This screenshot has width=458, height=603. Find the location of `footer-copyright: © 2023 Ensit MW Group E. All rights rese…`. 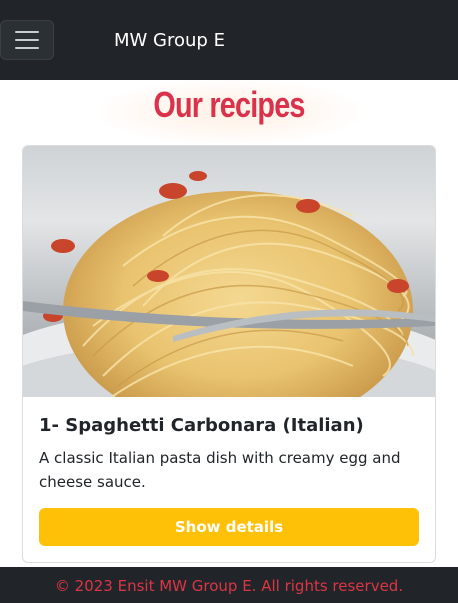

footer-copyright: © 2023 Ensit MW Group E. All rights rese… is located at coordinates (229, 586).